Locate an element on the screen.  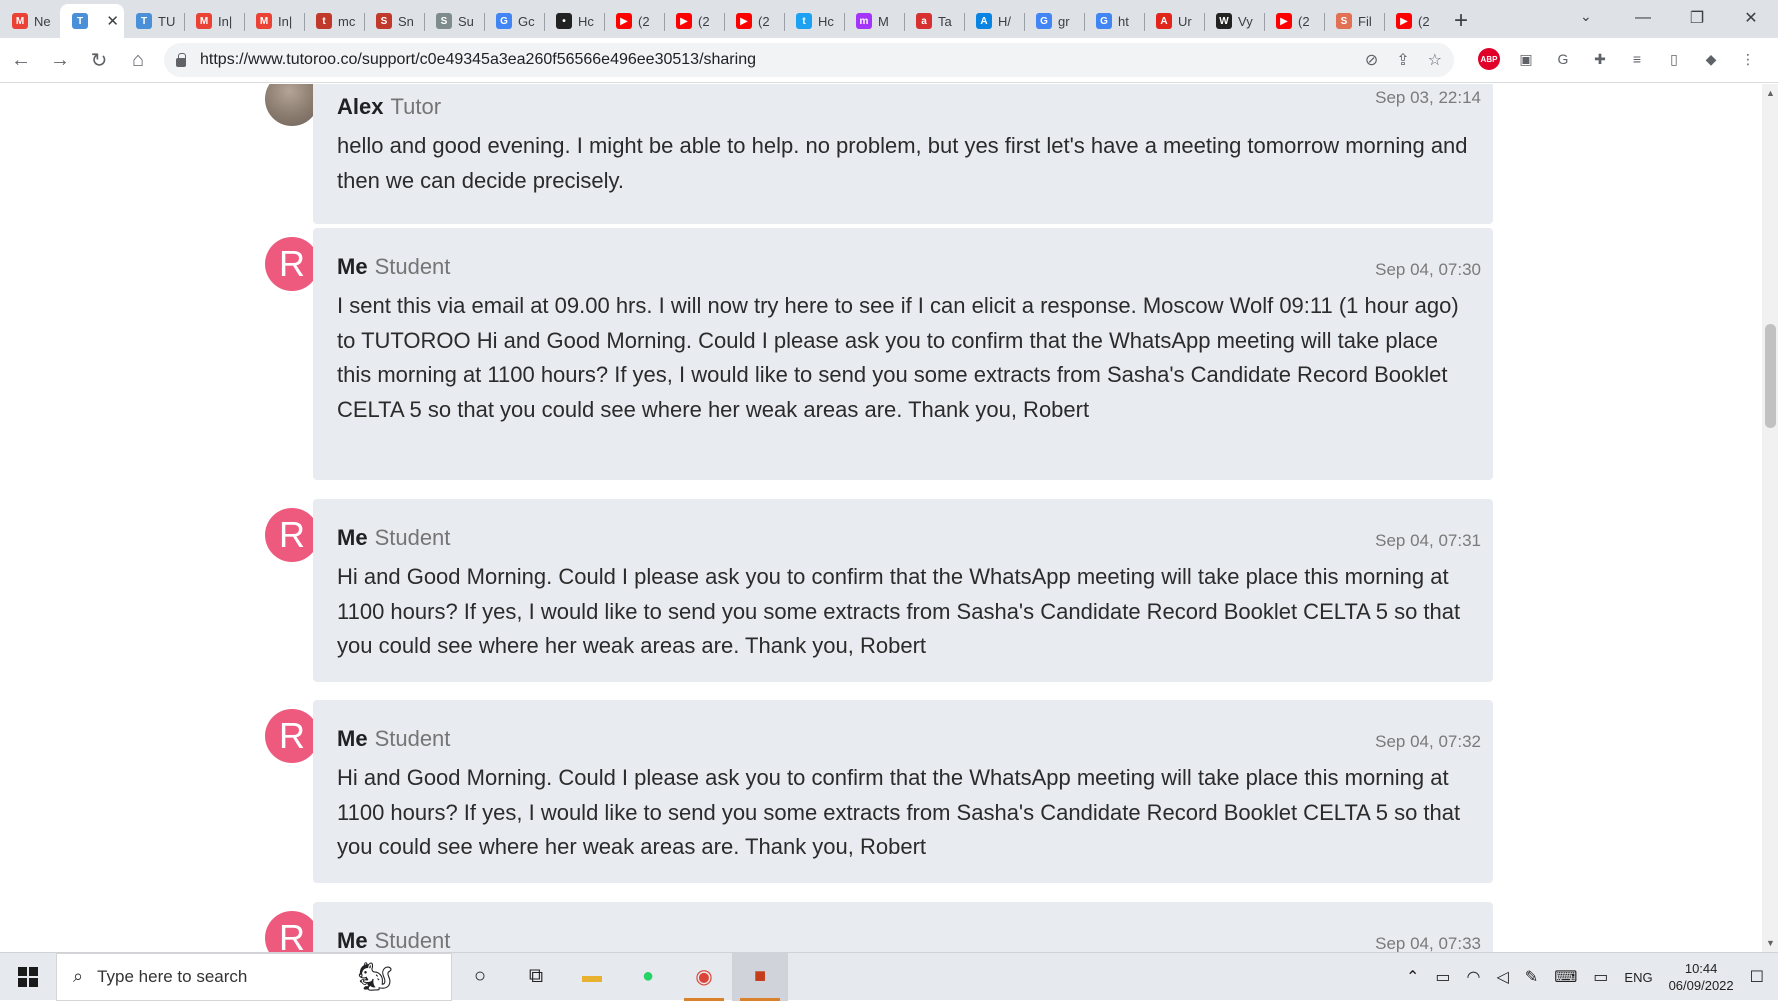
start-button is located at coordinates (28, 977).